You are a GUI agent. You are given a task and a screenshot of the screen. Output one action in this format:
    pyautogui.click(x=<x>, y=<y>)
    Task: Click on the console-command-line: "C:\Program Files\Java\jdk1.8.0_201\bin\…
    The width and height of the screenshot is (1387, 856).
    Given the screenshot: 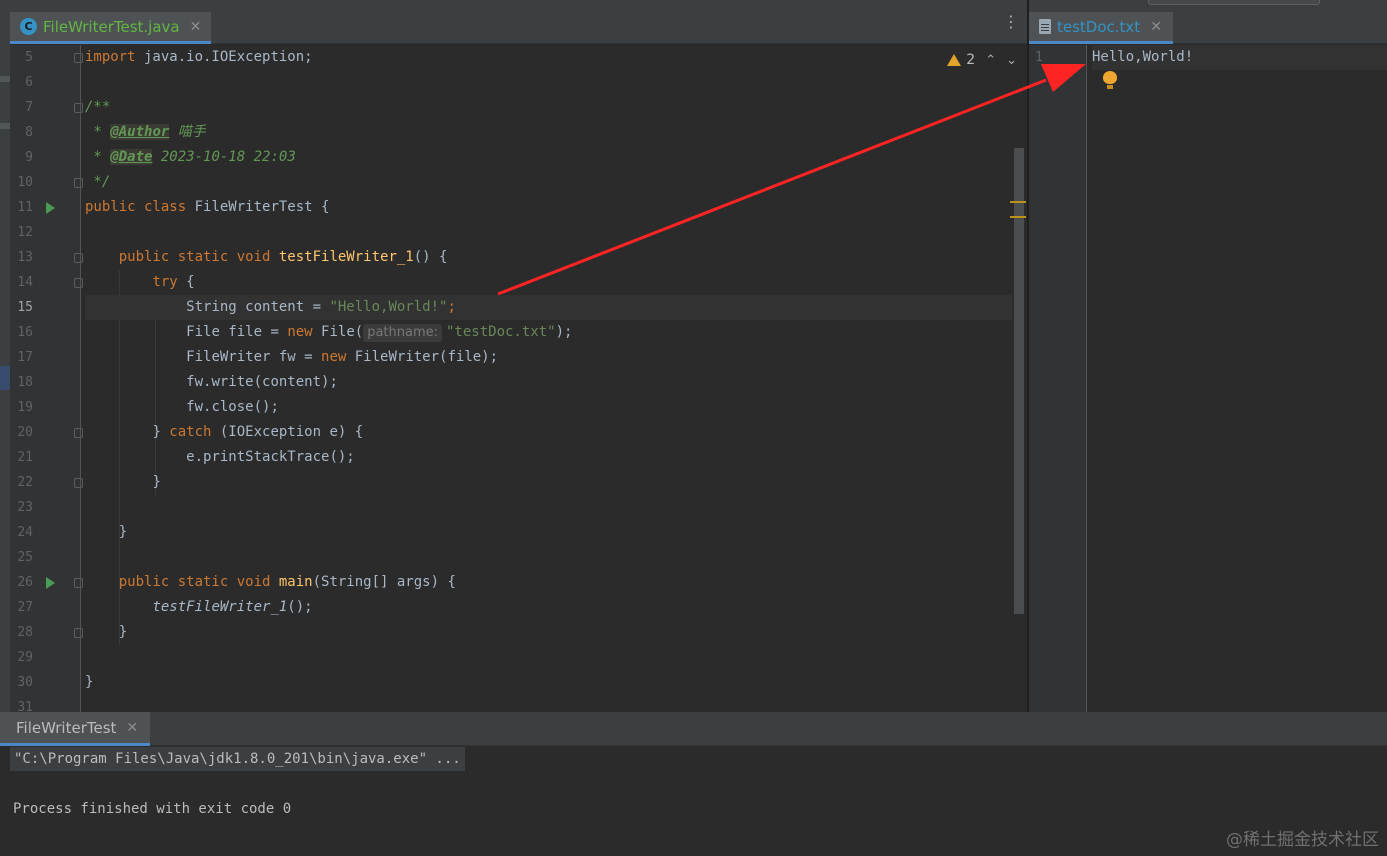 What is the action you would take?
    pyautogui.click(x=237, y=759)
    